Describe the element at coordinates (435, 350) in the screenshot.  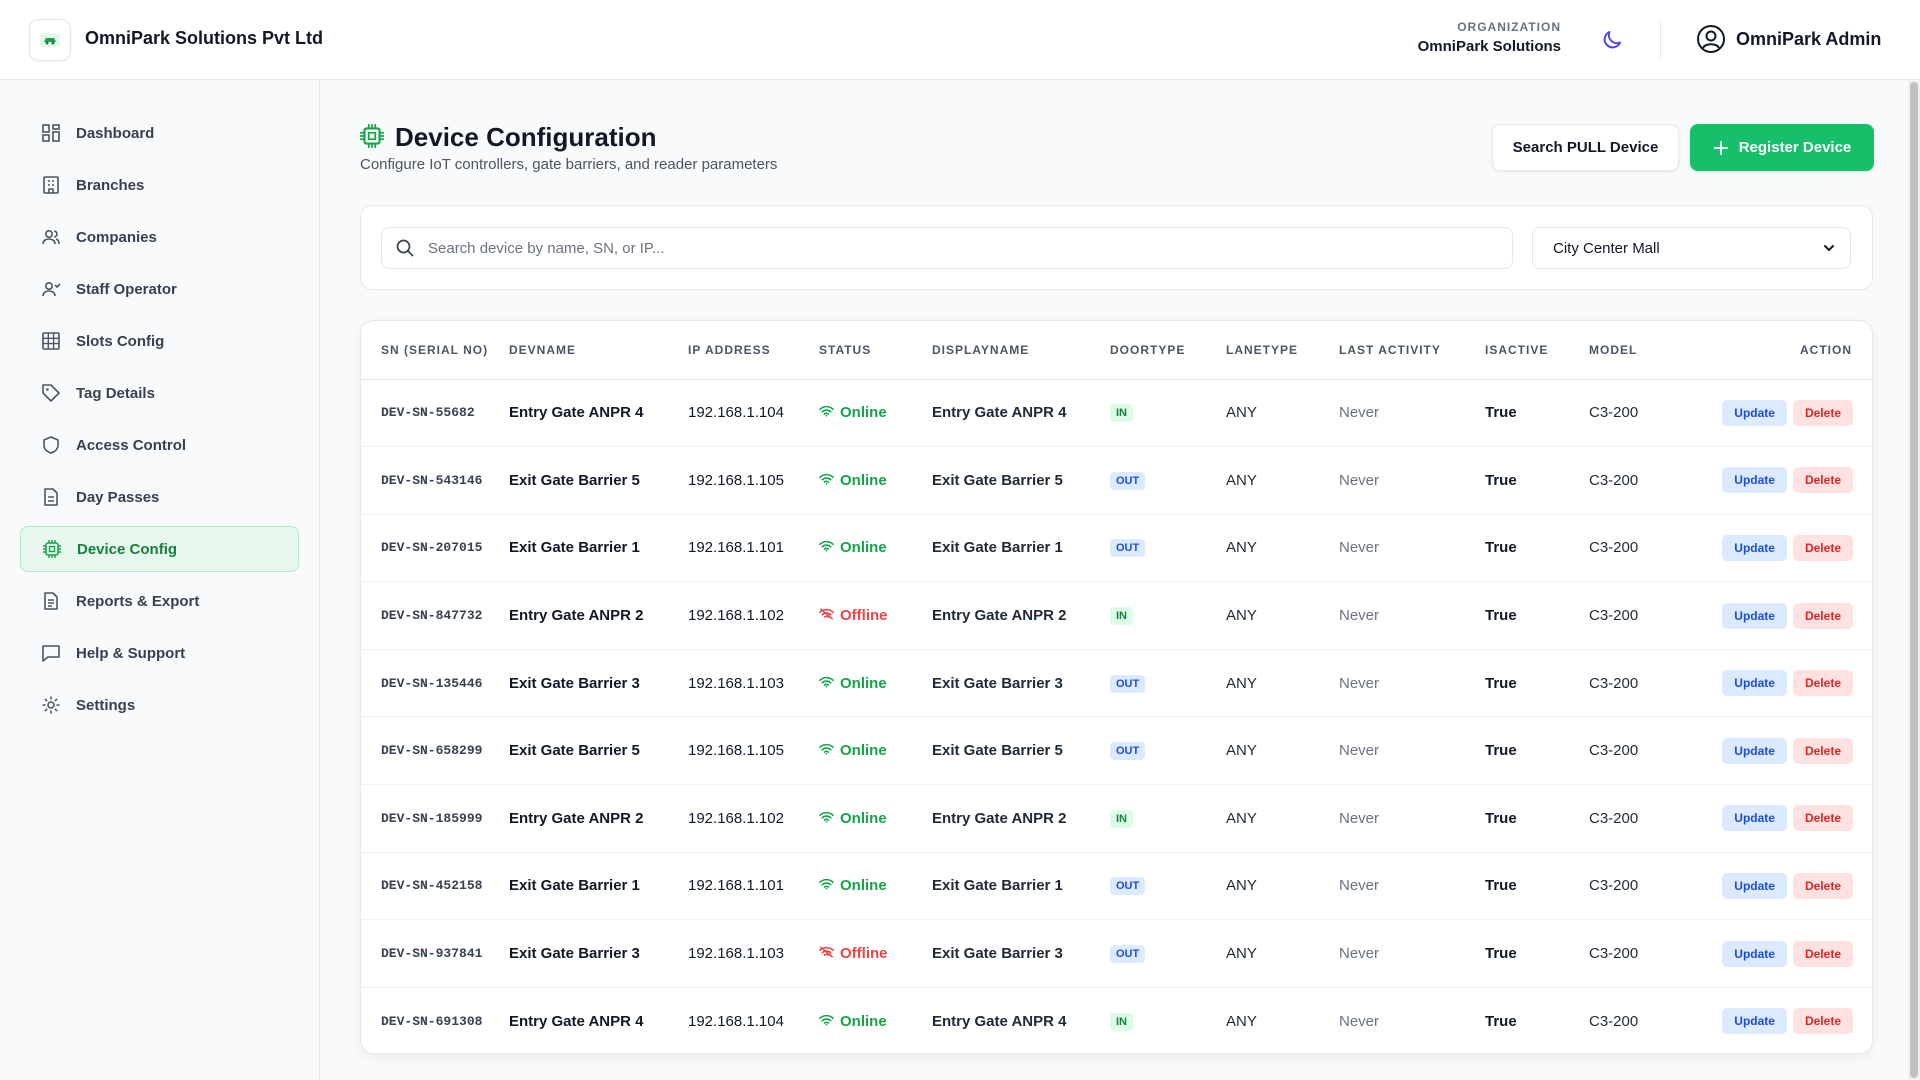
I see `column-header: SN (SERIAL NO)` at that location.